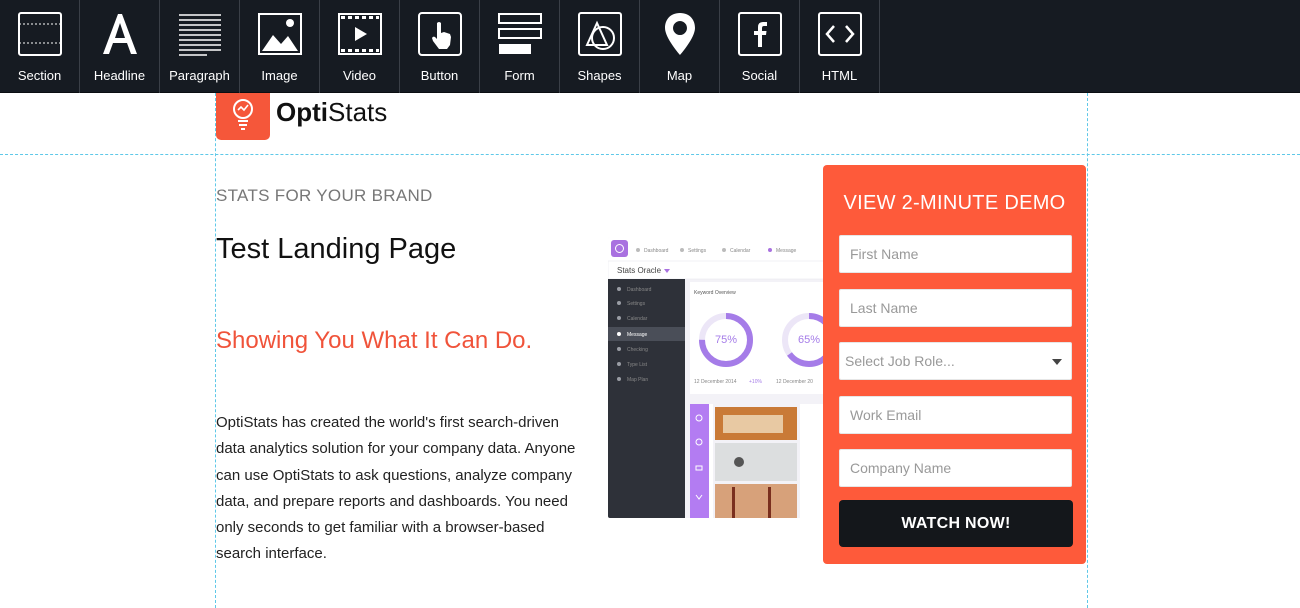 This screenshot has height=608, width=1300. I want to click on tool-image: Image, so click(280, 46).